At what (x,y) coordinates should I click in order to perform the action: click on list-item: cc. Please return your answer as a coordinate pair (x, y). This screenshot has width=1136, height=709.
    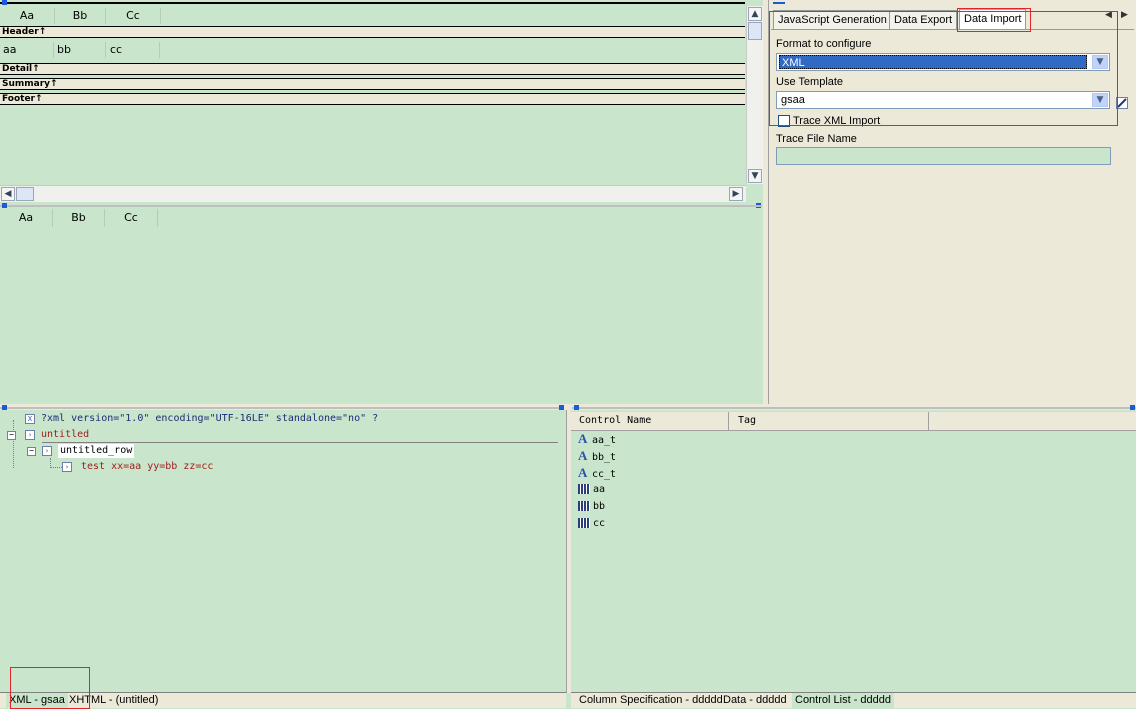
    Looking at the image, I should click on (591, 524).